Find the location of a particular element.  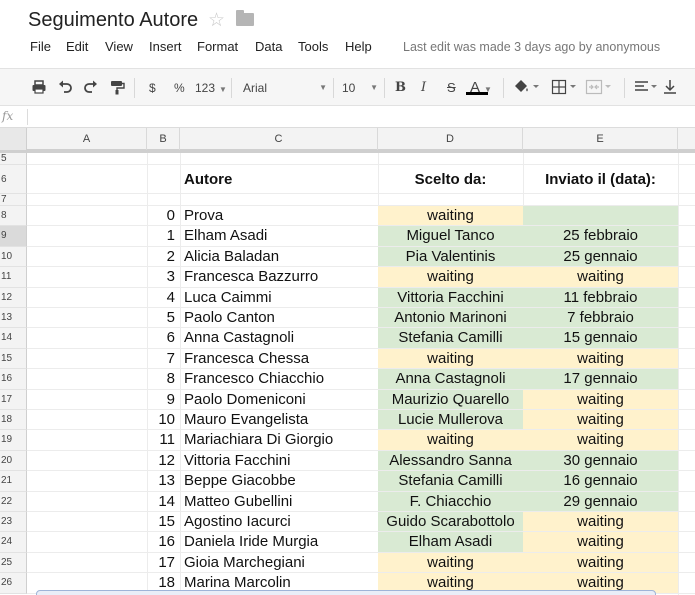

star-icon: ☆ is located at coordinates (216, 20).